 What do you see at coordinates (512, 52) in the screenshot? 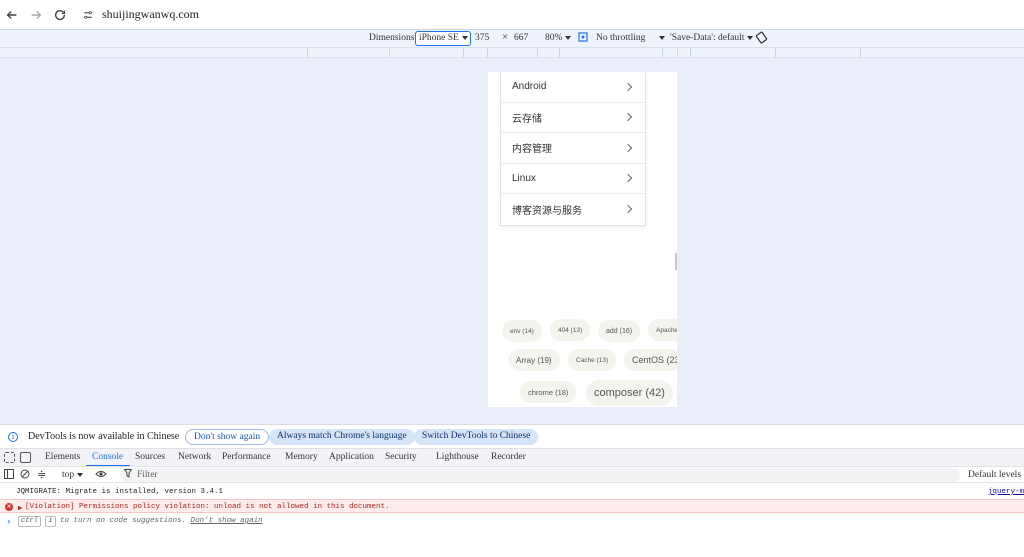
I see `media-query-ruler` at bounding box center [512, 52].